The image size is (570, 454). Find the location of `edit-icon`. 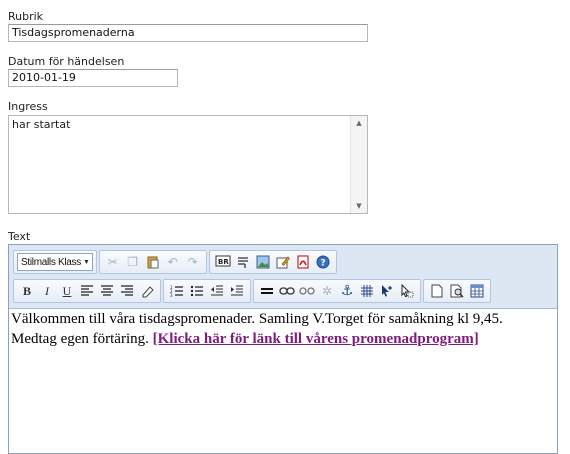

edit-icon is located at coordinates (283, 262).